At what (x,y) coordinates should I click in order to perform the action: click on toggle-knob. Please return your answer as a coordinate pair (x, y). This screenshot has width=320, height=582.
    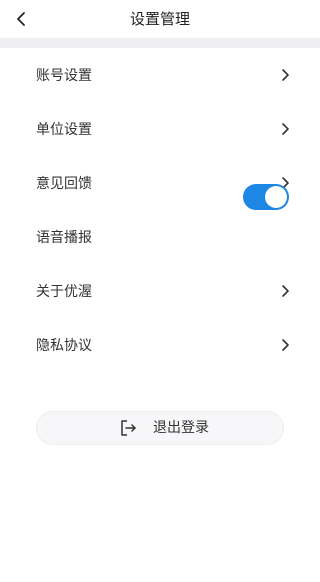
    Looking at the image, I should click on (276, 197).